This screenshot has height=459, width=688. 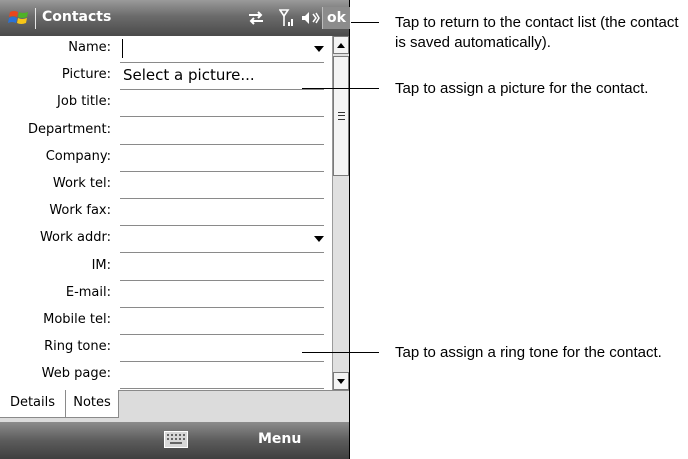 I want to click on softkey-bar: Menu, so click(x=174, y=440).